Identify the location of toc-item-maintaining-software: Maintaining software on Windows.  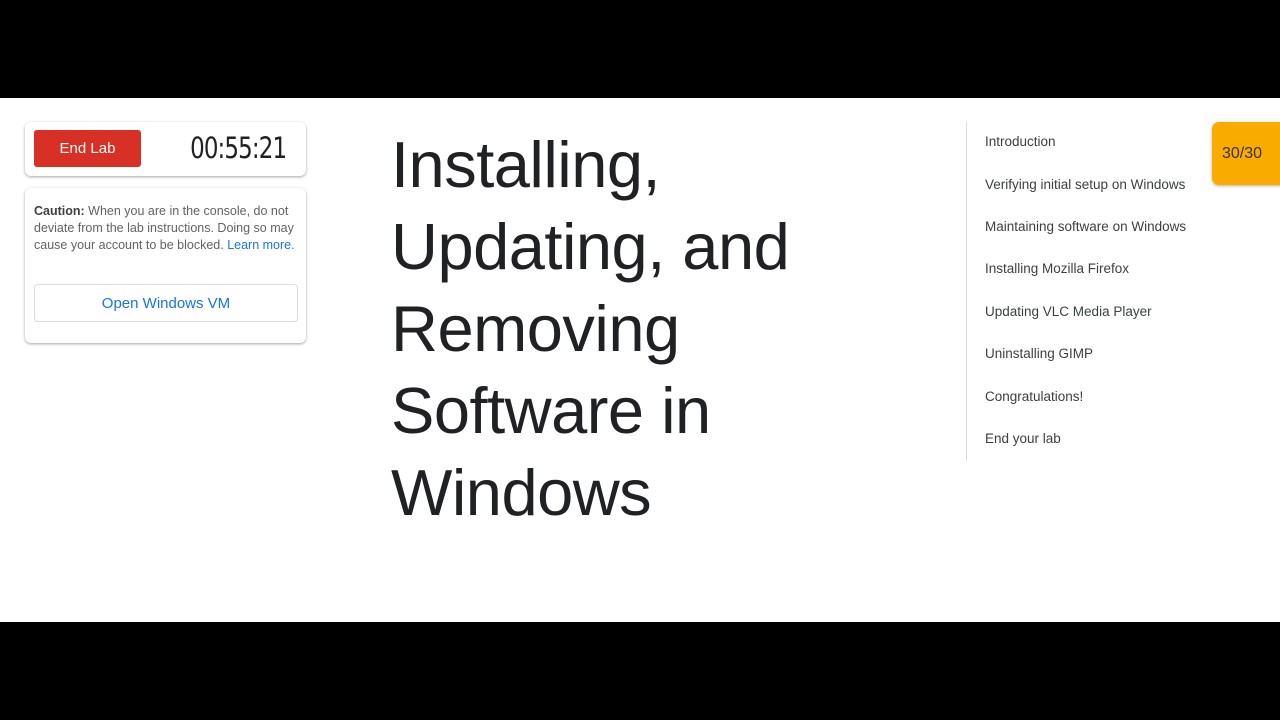
(1085, 226).